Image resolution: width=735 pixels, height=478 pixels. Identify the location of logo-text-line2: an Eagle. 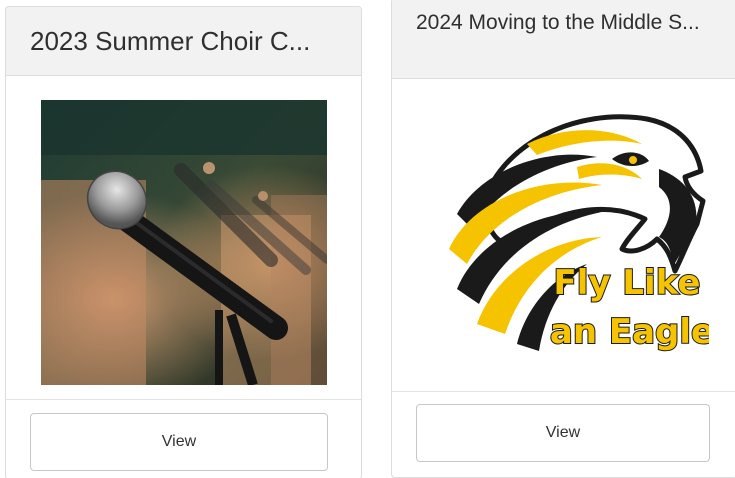
(629, 332).